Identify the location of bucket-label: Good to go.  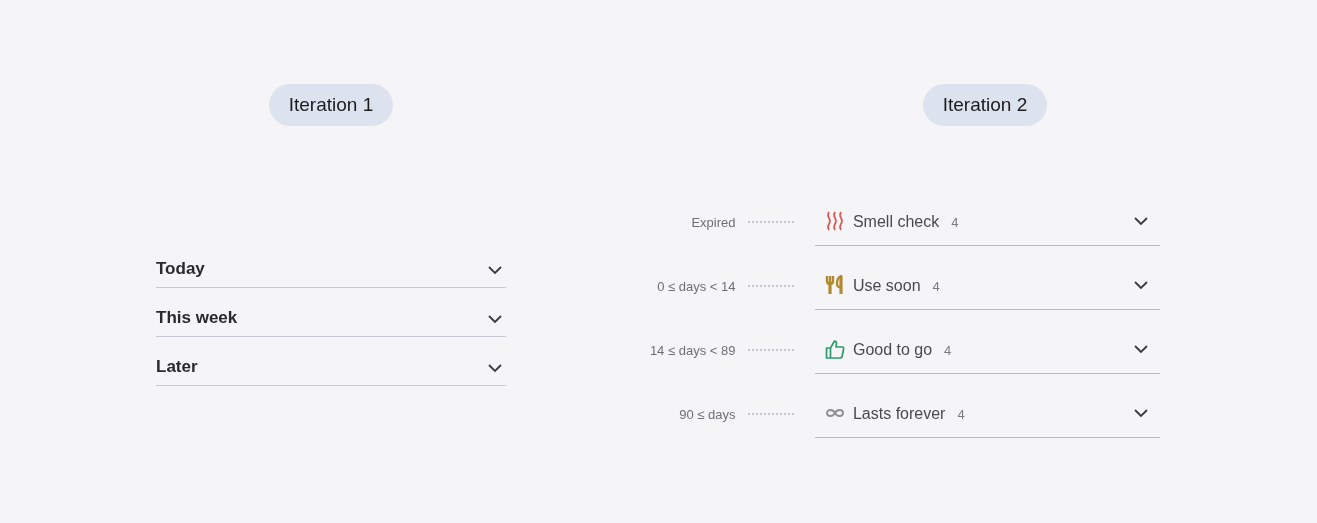
(892, 350).